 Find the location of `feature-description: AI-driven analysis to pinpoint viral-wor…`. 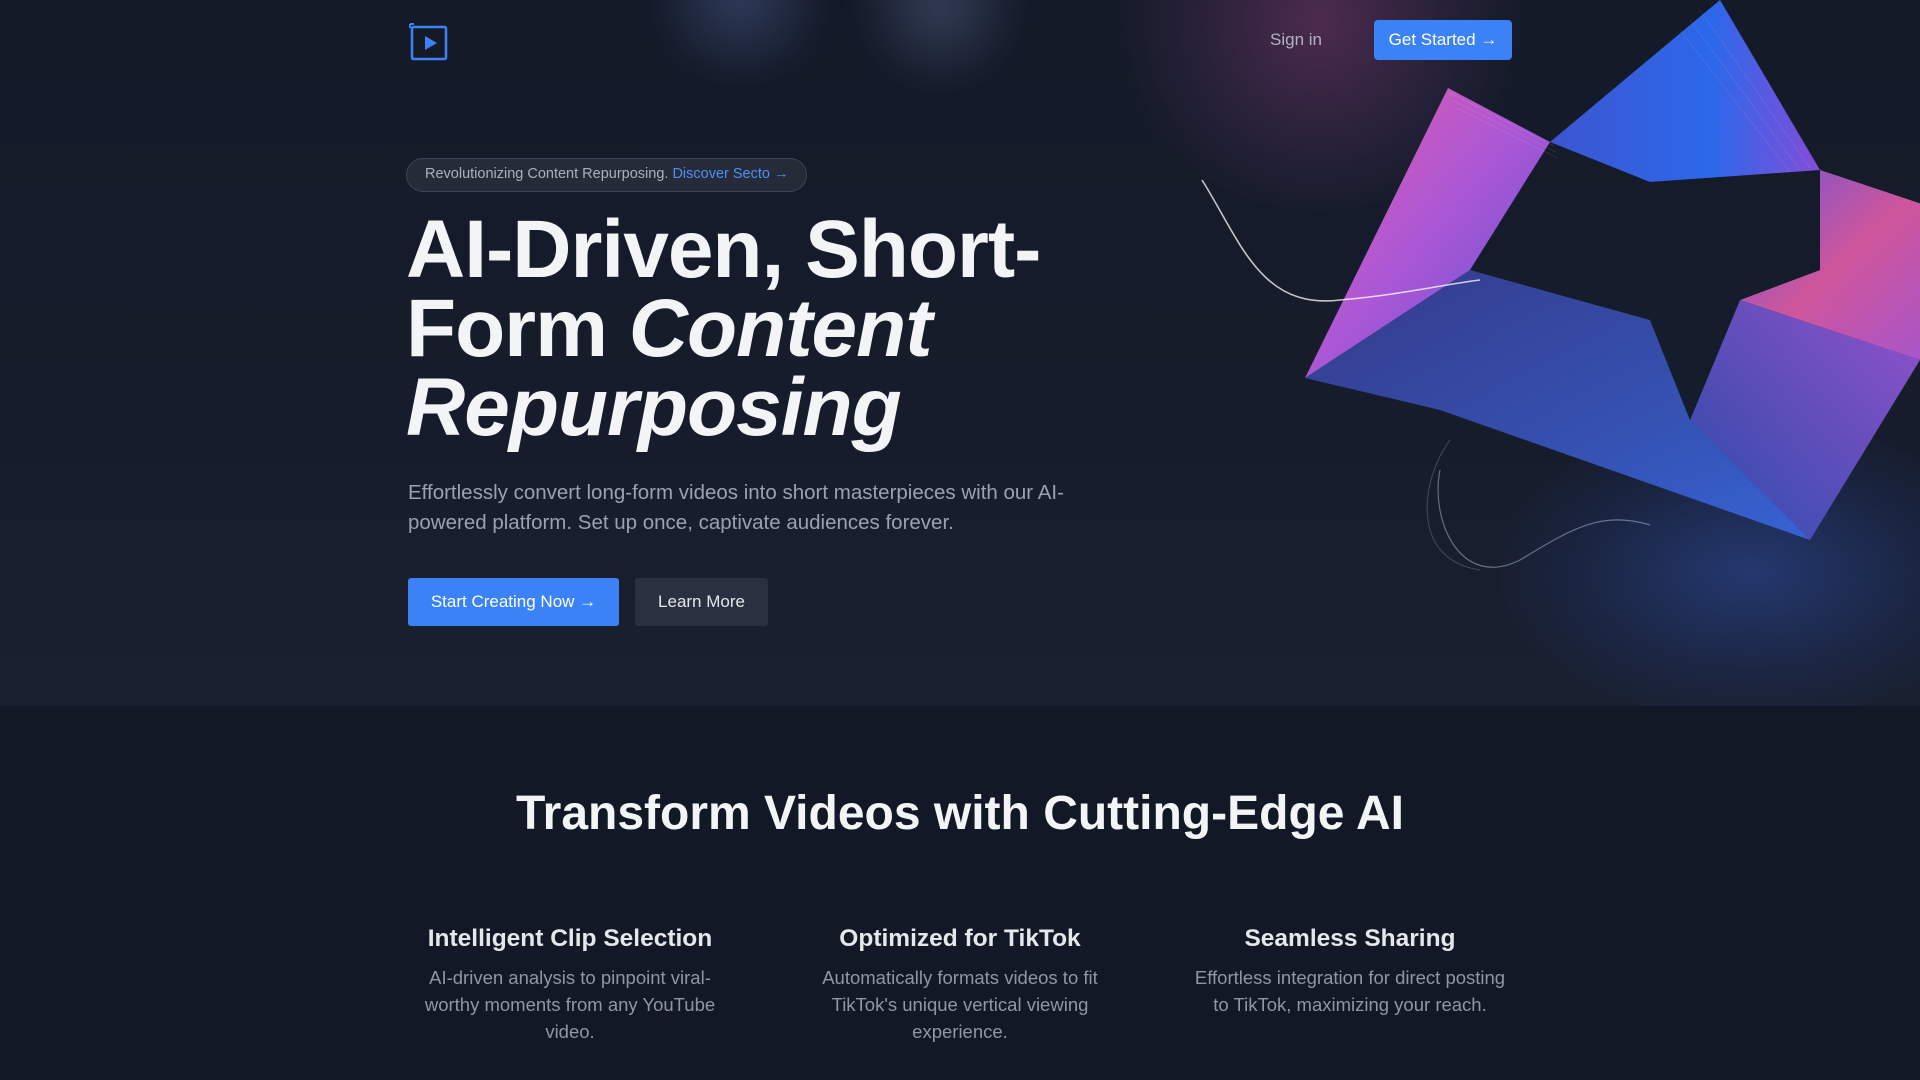

feature-description: AI-driven analysis to pinpoint viral-wor… is located at coordinates (570, 1004).